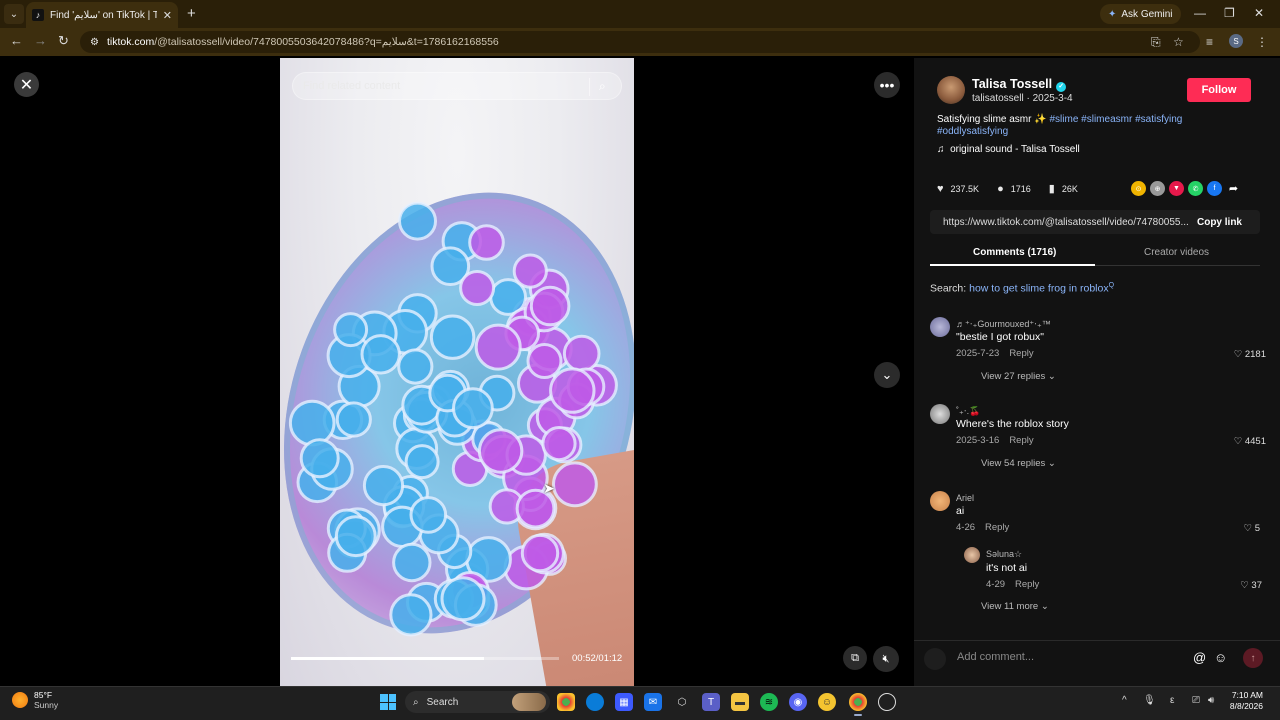 Image resolution: width=1280 pixels, height=720 pixels. Describe the element at coordinates (958, 189) in the screenshot. I see `like-button: ♥ 237.5K` at that location.